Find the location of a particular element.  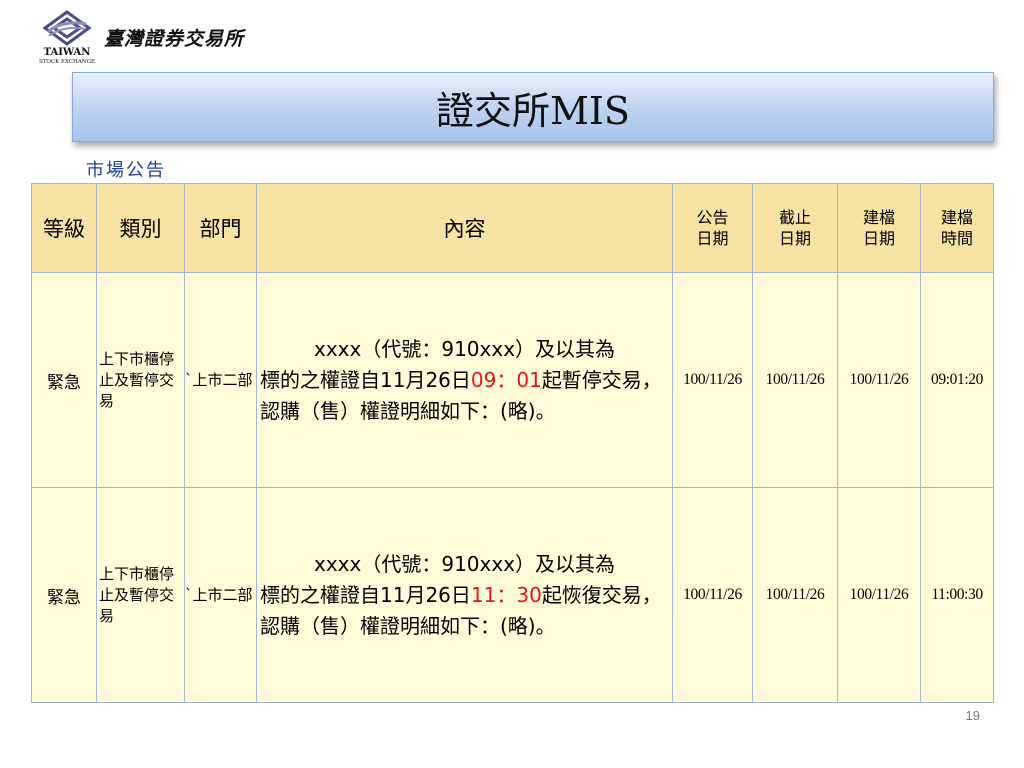

twse-logo: TAIWAN STOCK EXCHANGE is located at coordinates (67, 38).